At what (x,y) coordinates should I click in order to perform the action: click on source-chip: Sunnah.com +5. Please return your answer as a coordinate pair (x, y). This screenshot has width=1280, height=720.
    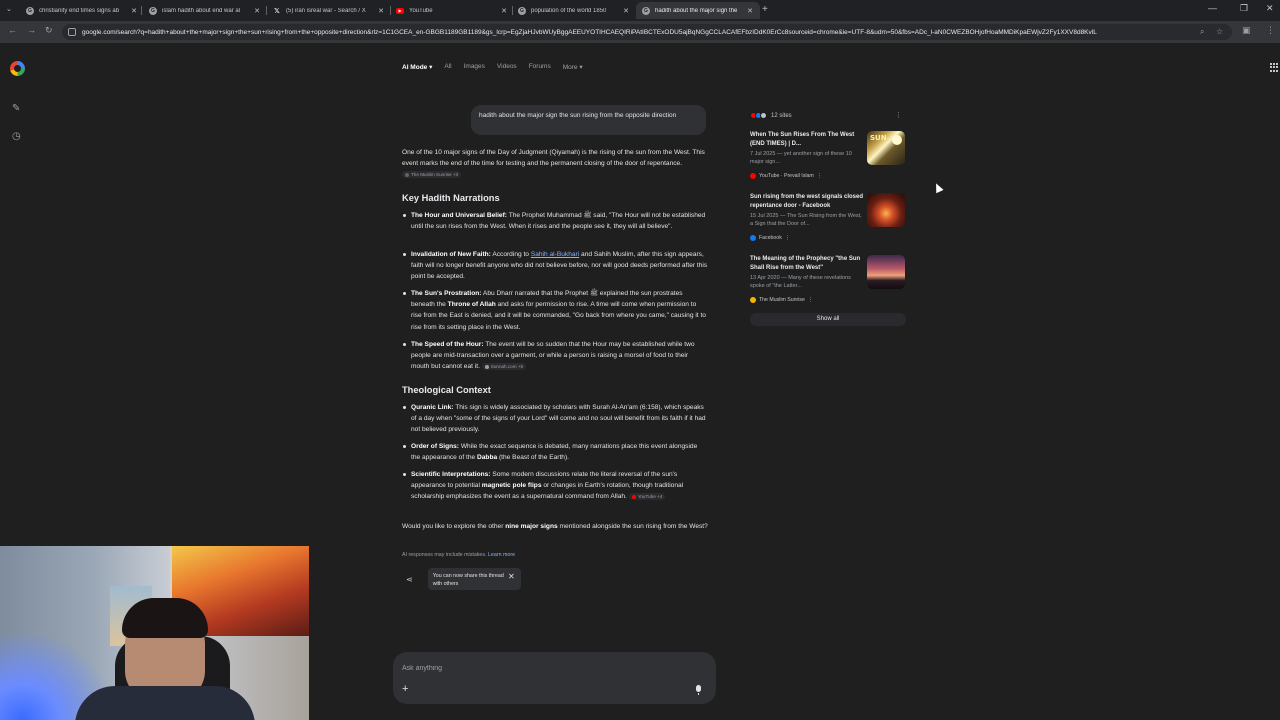
    Looking at the image, I should click on (504, 367).